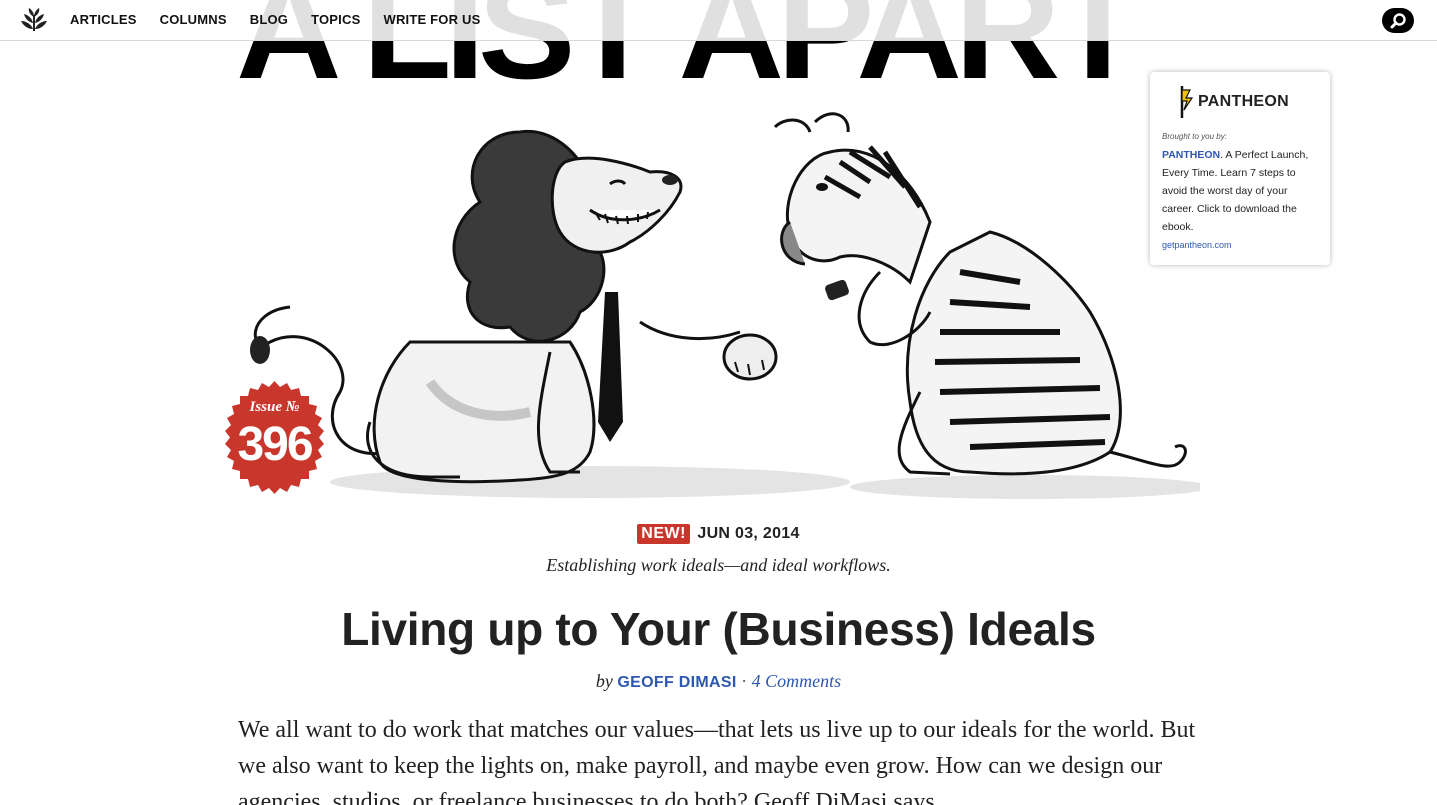 This screenshot has width=1437, height=805. Describe the element at coordinates (1187, 102) in the screenshot. I see `pantheon-bolt-icon` at that location.